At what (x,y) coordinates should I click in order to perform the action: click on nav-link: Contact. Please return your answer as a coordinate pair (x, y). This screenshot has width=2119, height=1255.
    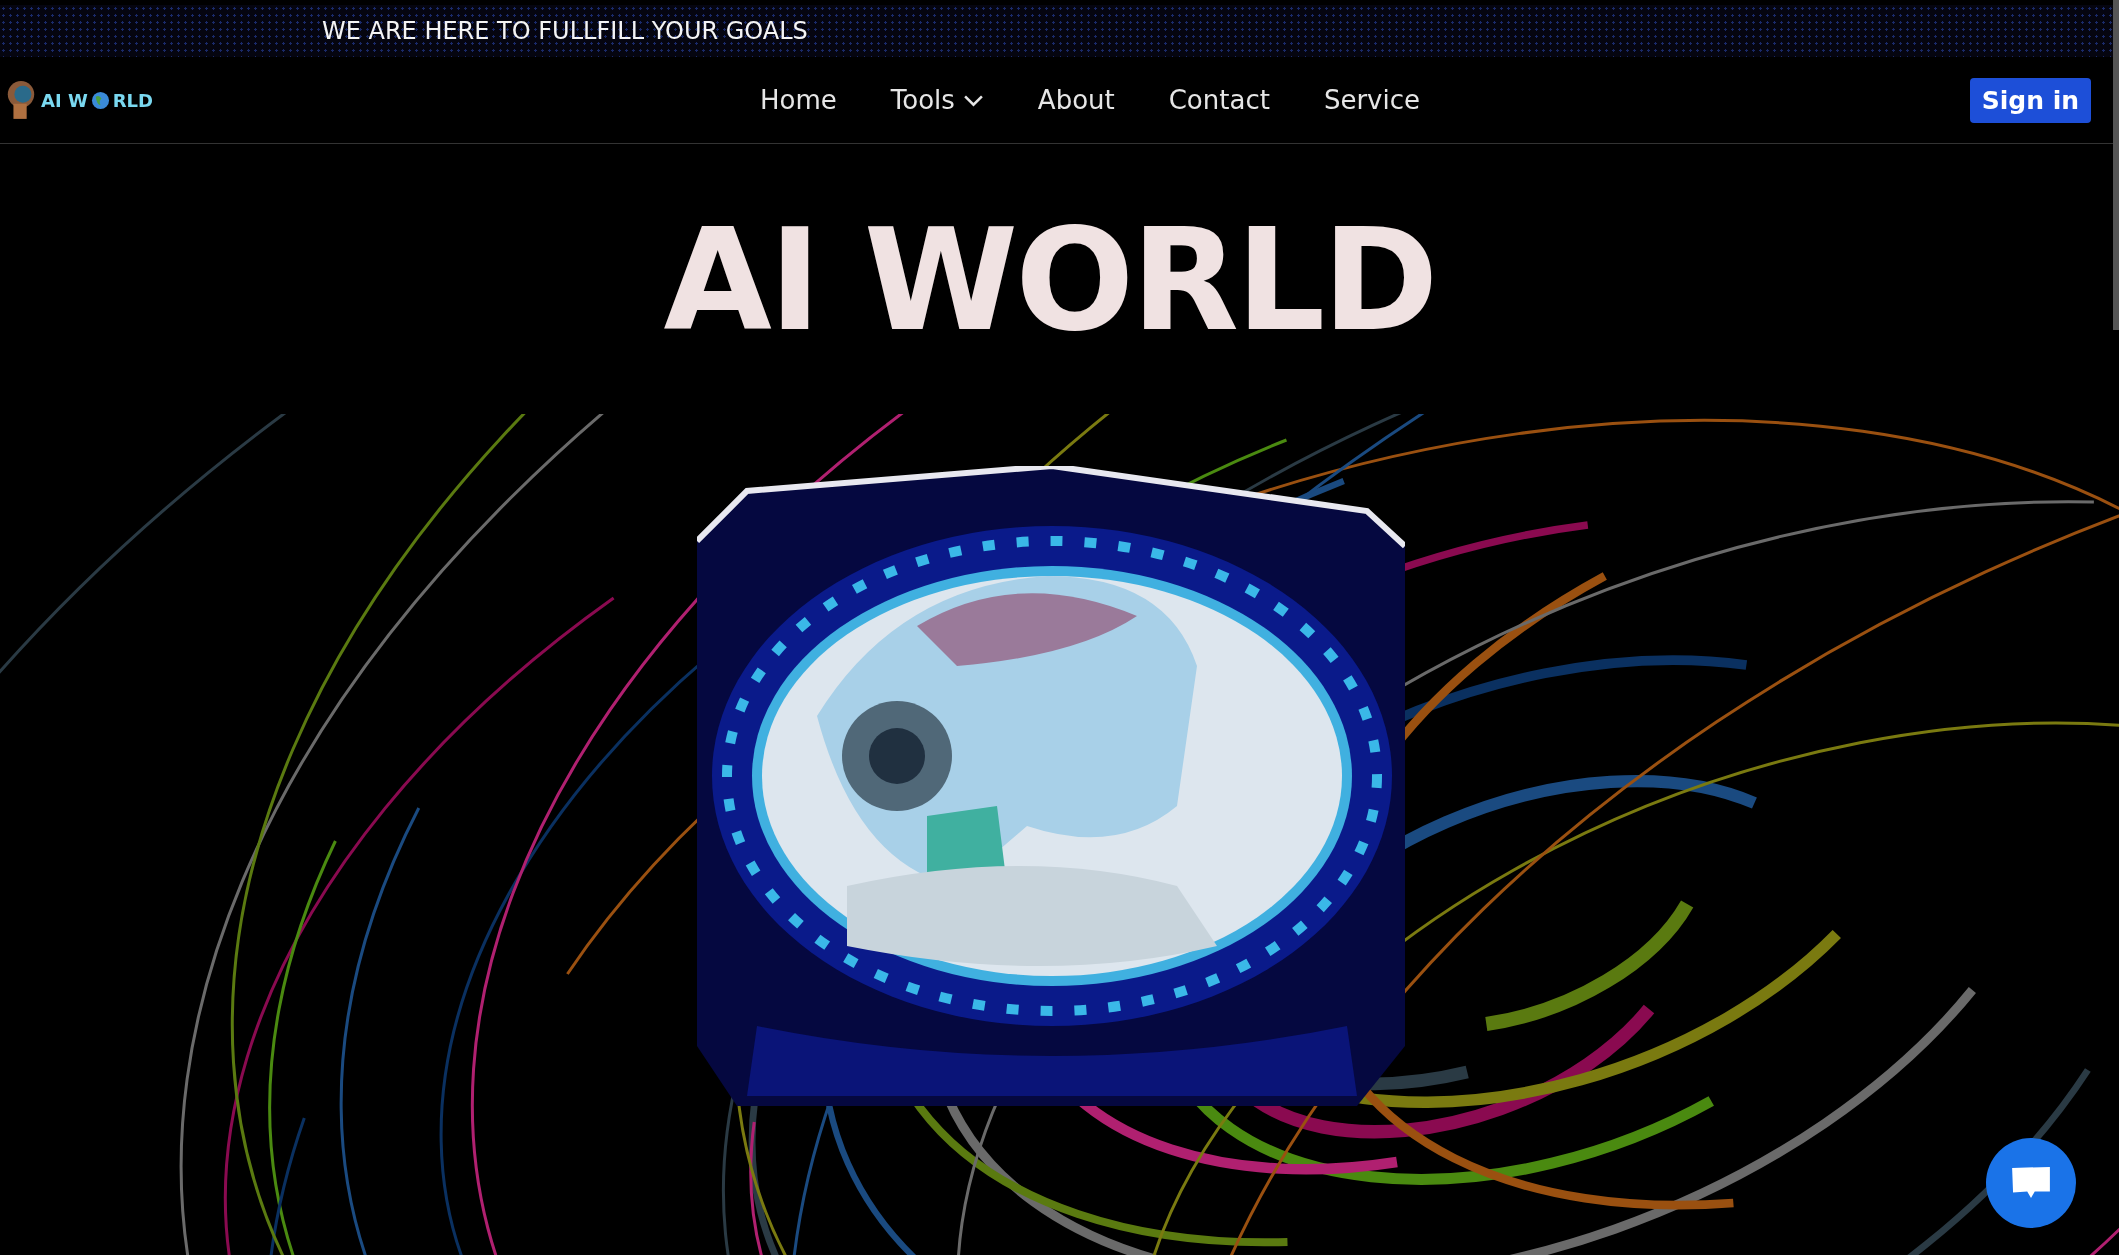
    Looking at the image, I should click on (1219, 100).